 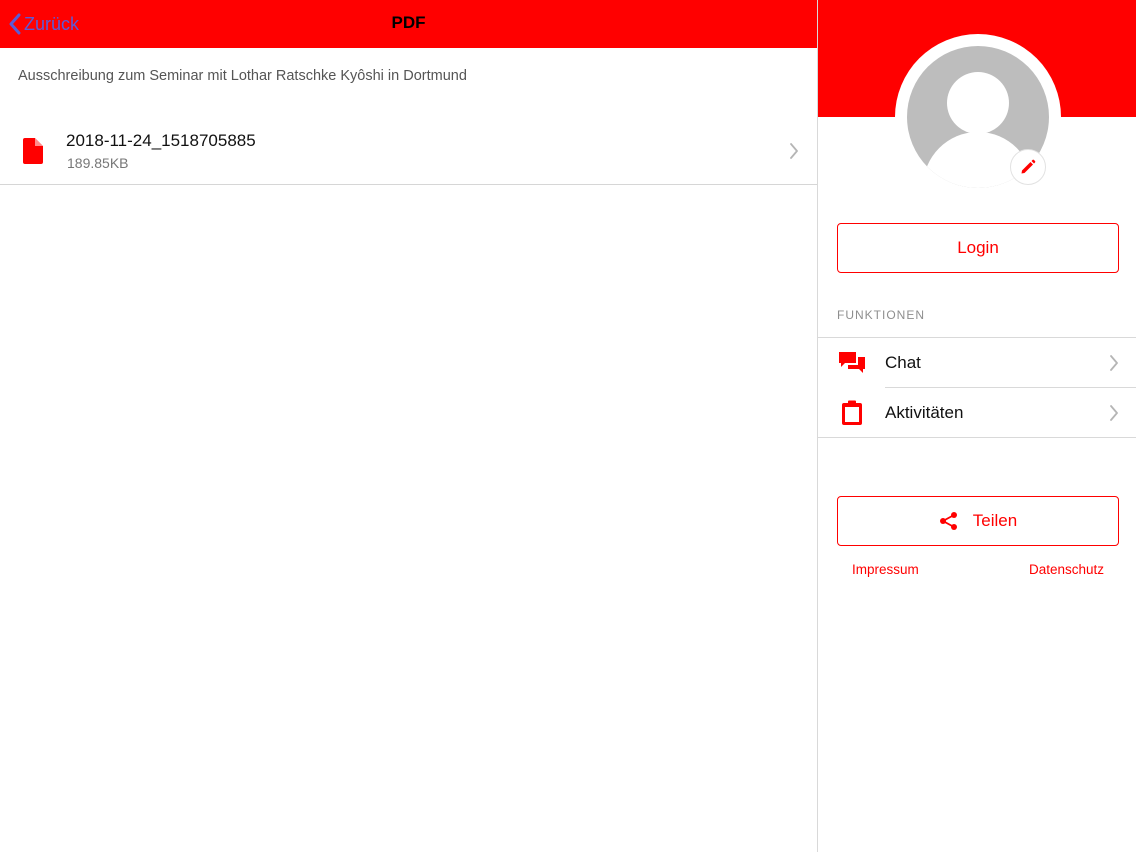 I want to click on avatar-placeholder-head, so click(x=978, y=103).